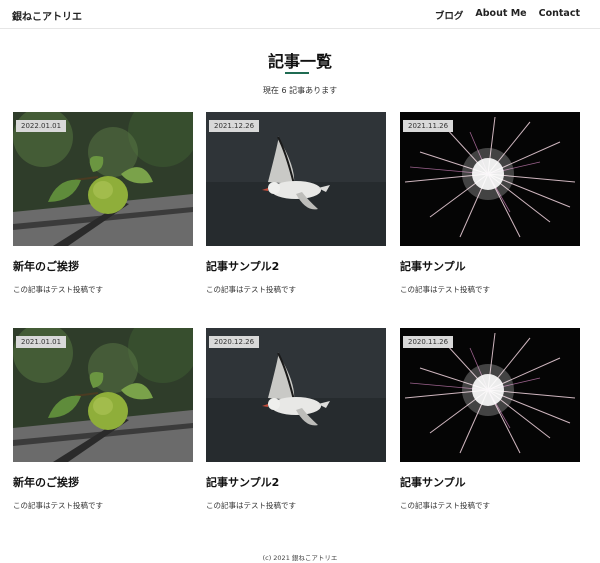 This screenshot has width=600, height=563. I want to click on post-thumbnail-seagull: 2021.12.26, so click(296, 179).